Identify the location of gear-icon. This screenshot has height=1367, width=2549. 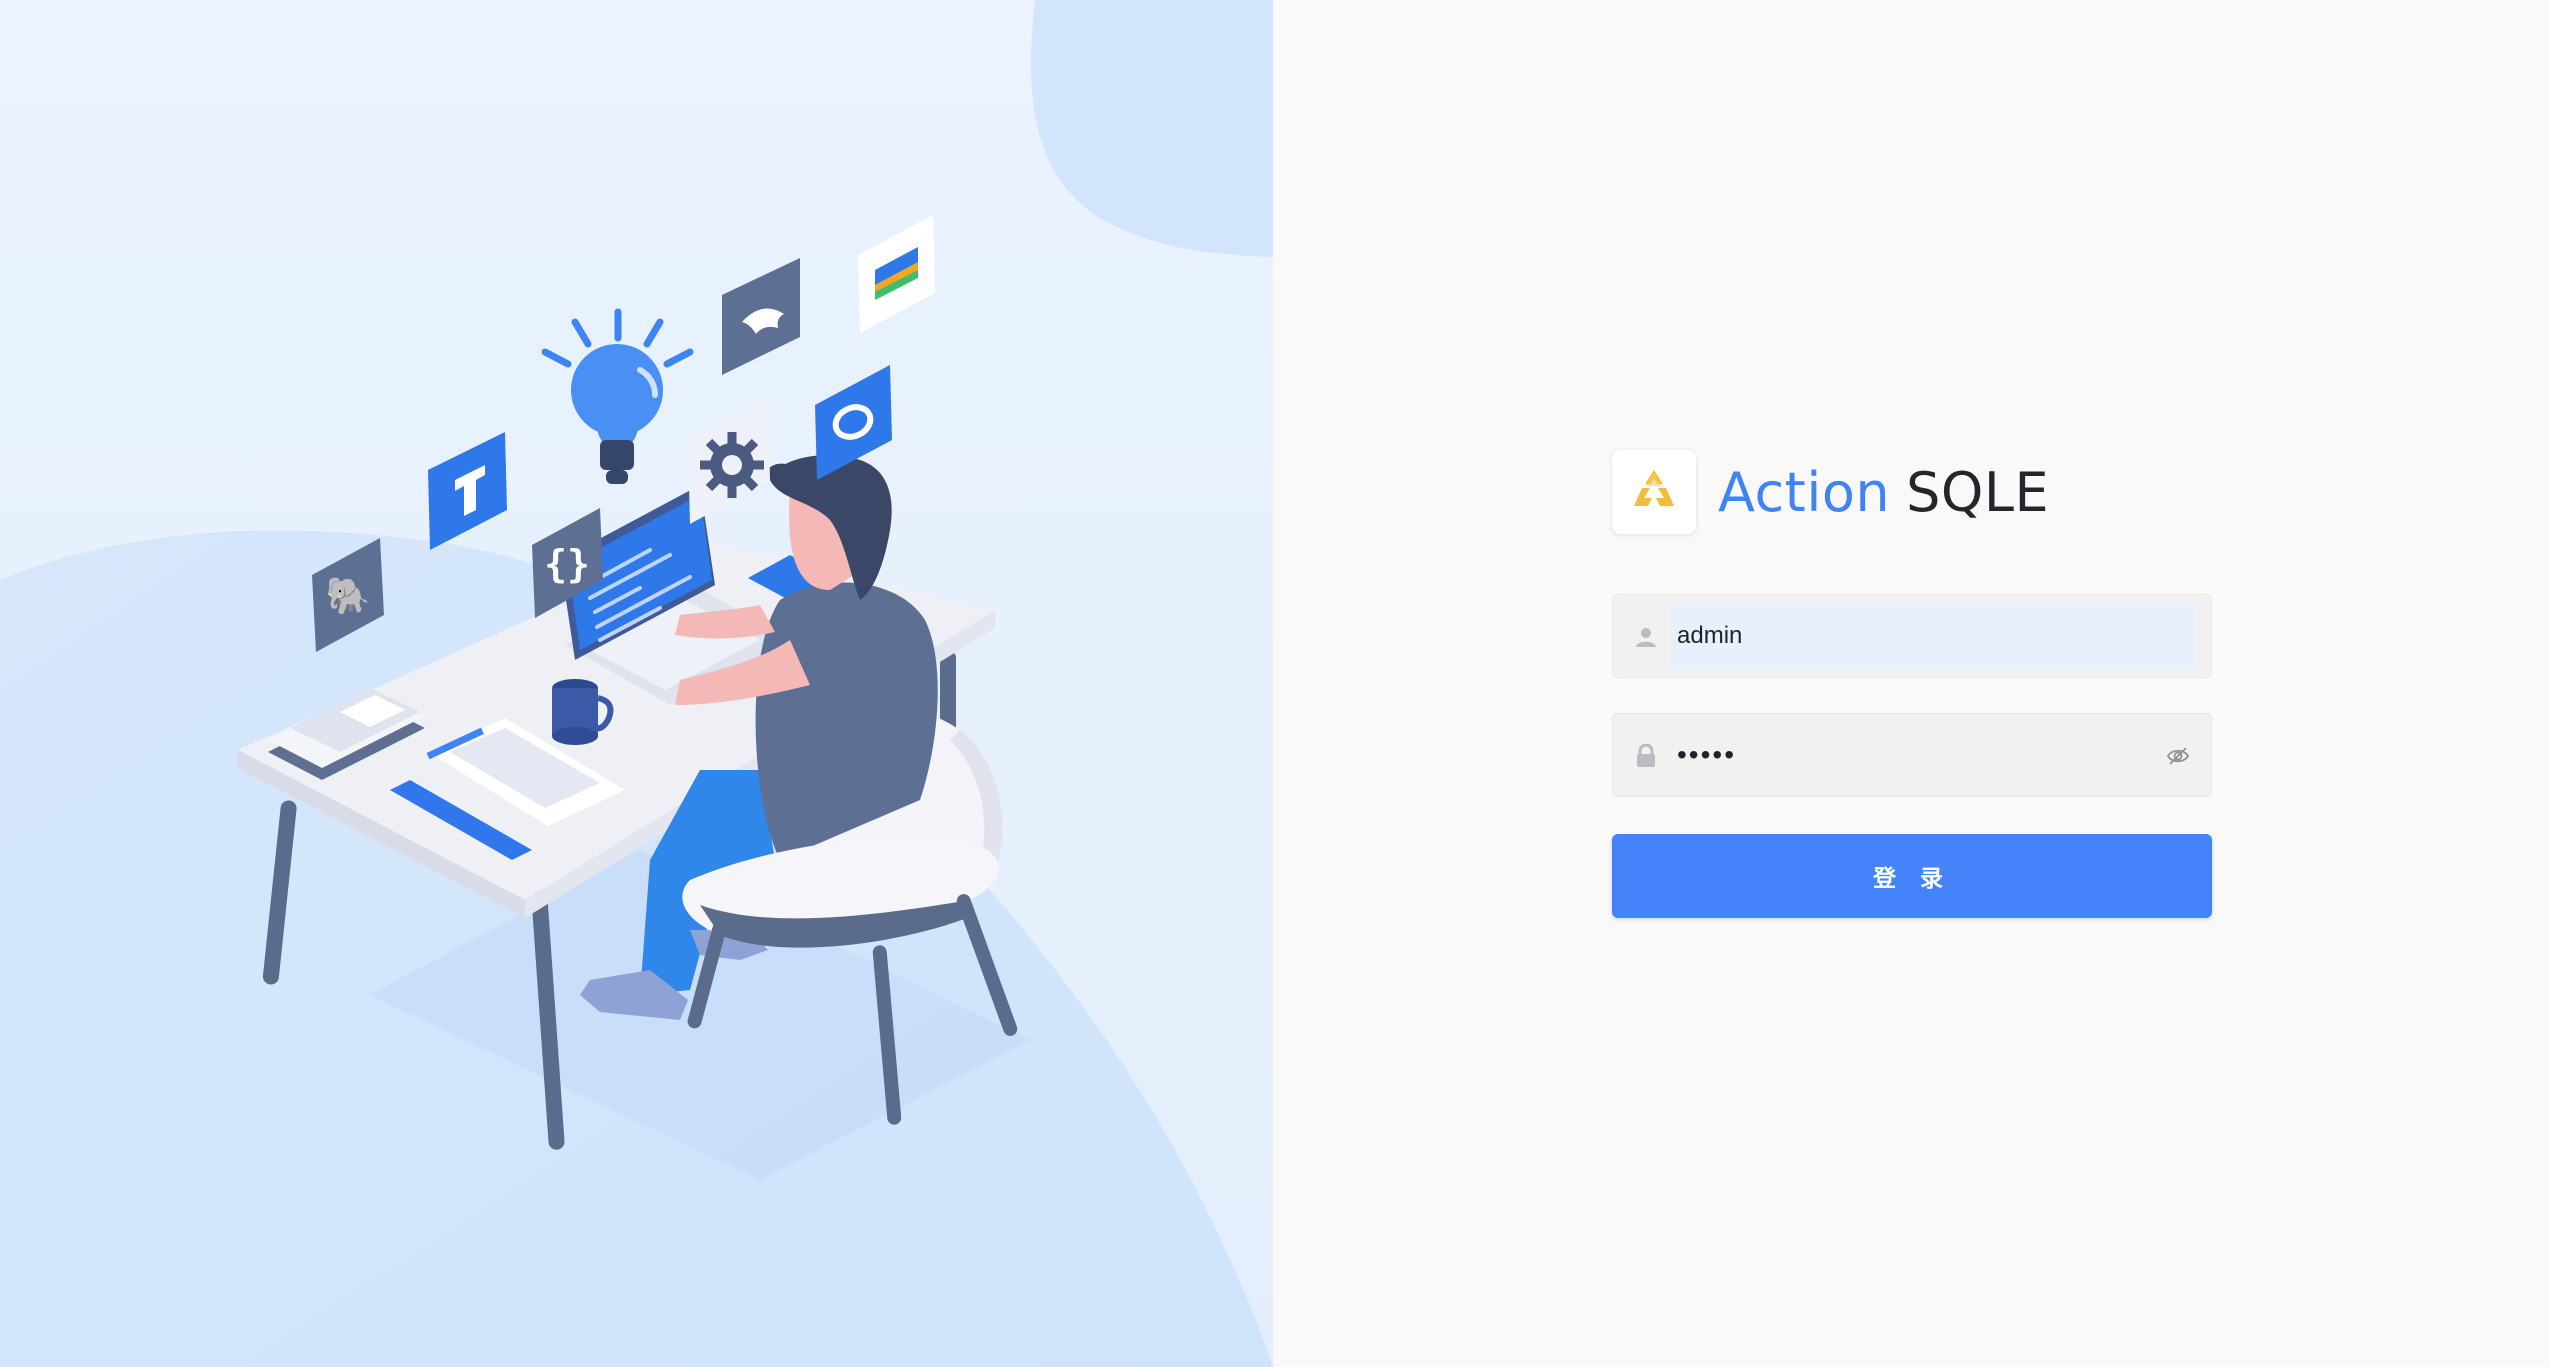
(729, 461).